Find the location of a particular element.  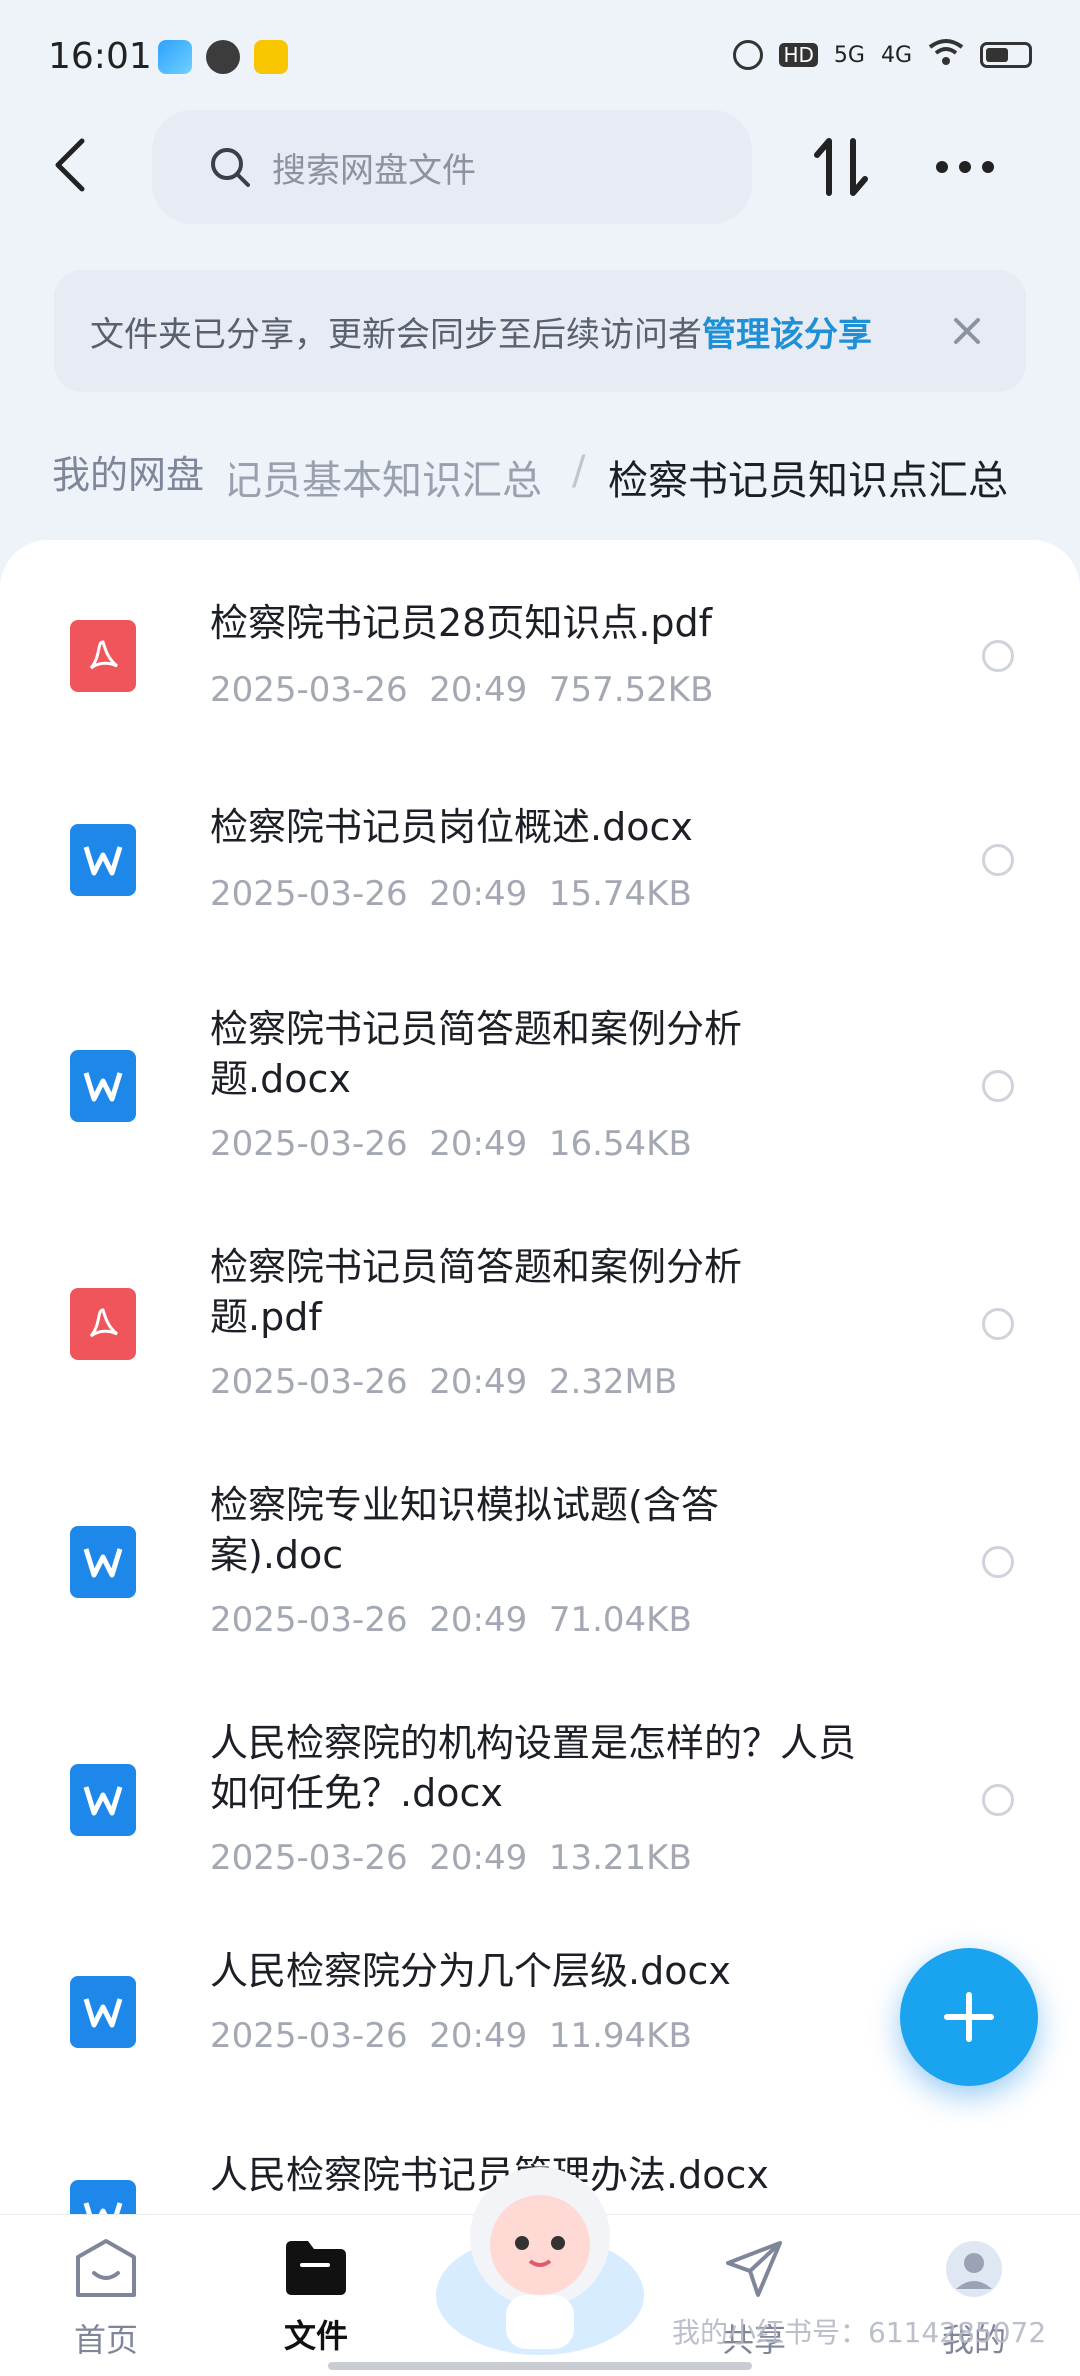

status-time: 16:01 is located at coordinates (100, 56).